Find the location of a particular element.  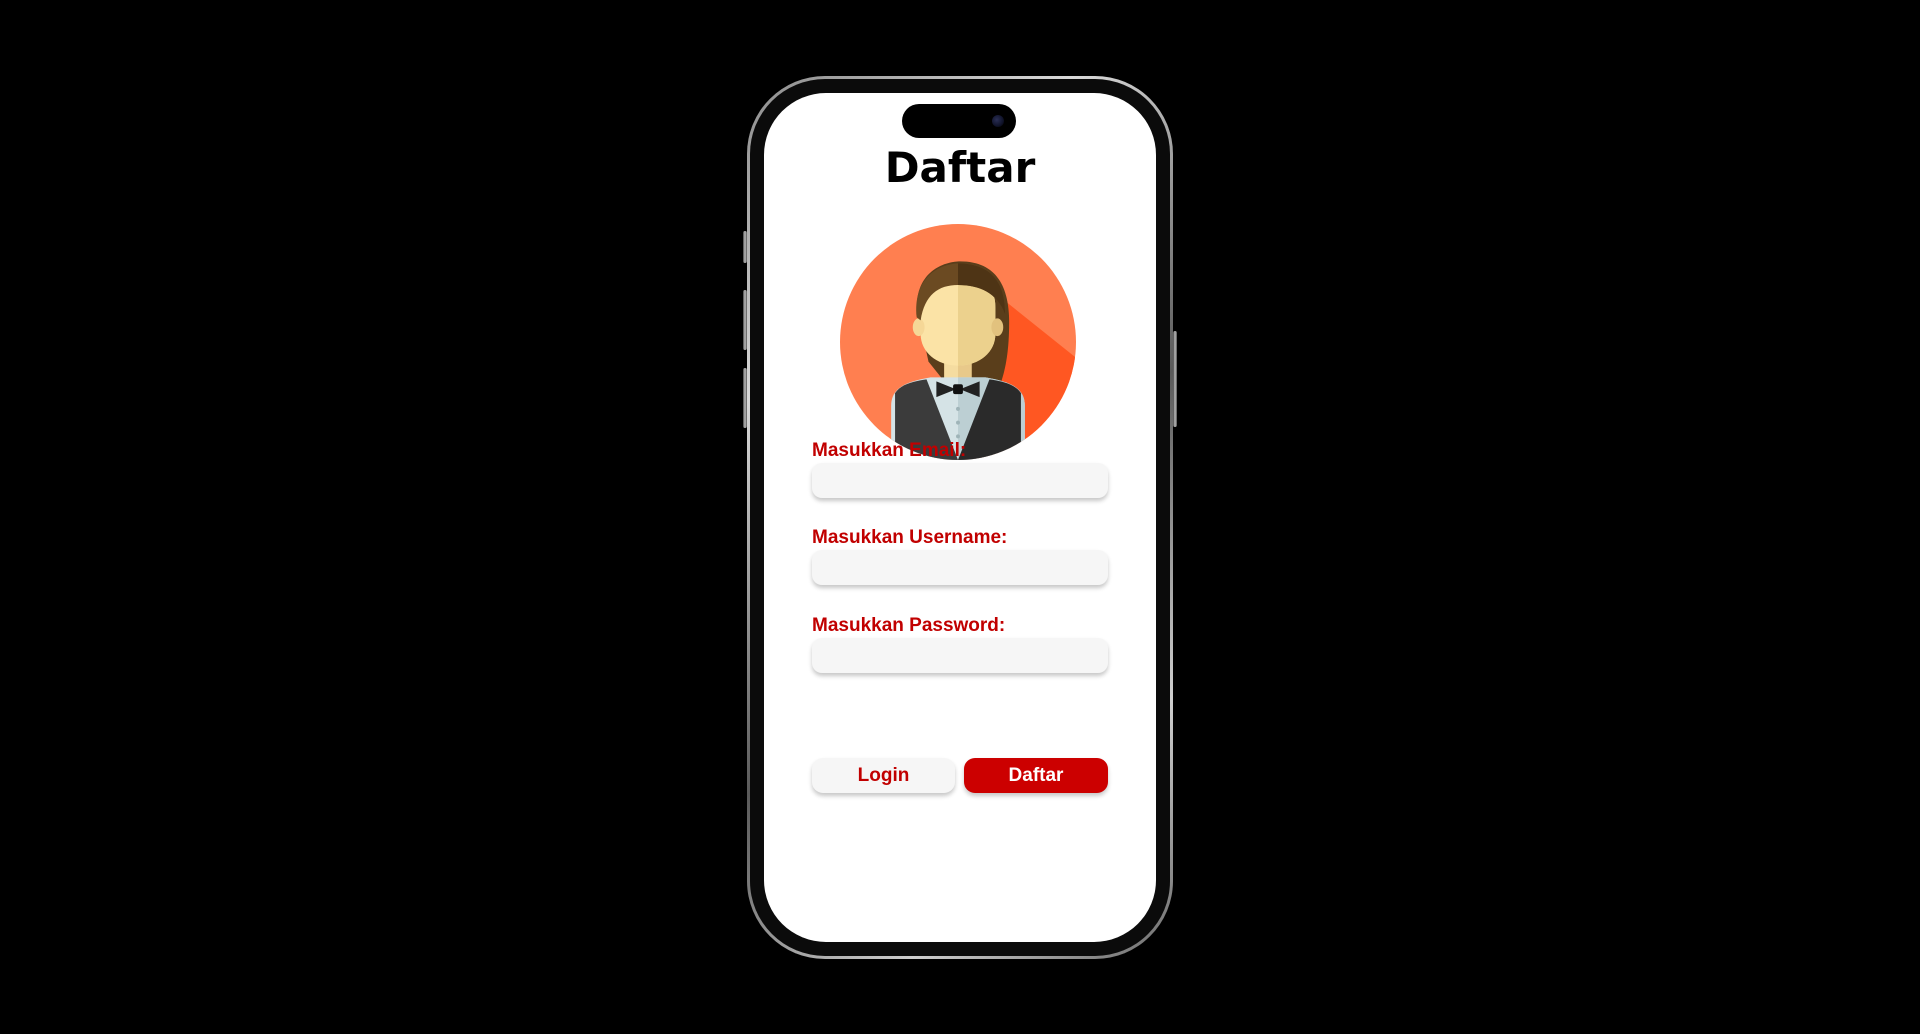

front-camera-icon is located at coordinates (998, 121).